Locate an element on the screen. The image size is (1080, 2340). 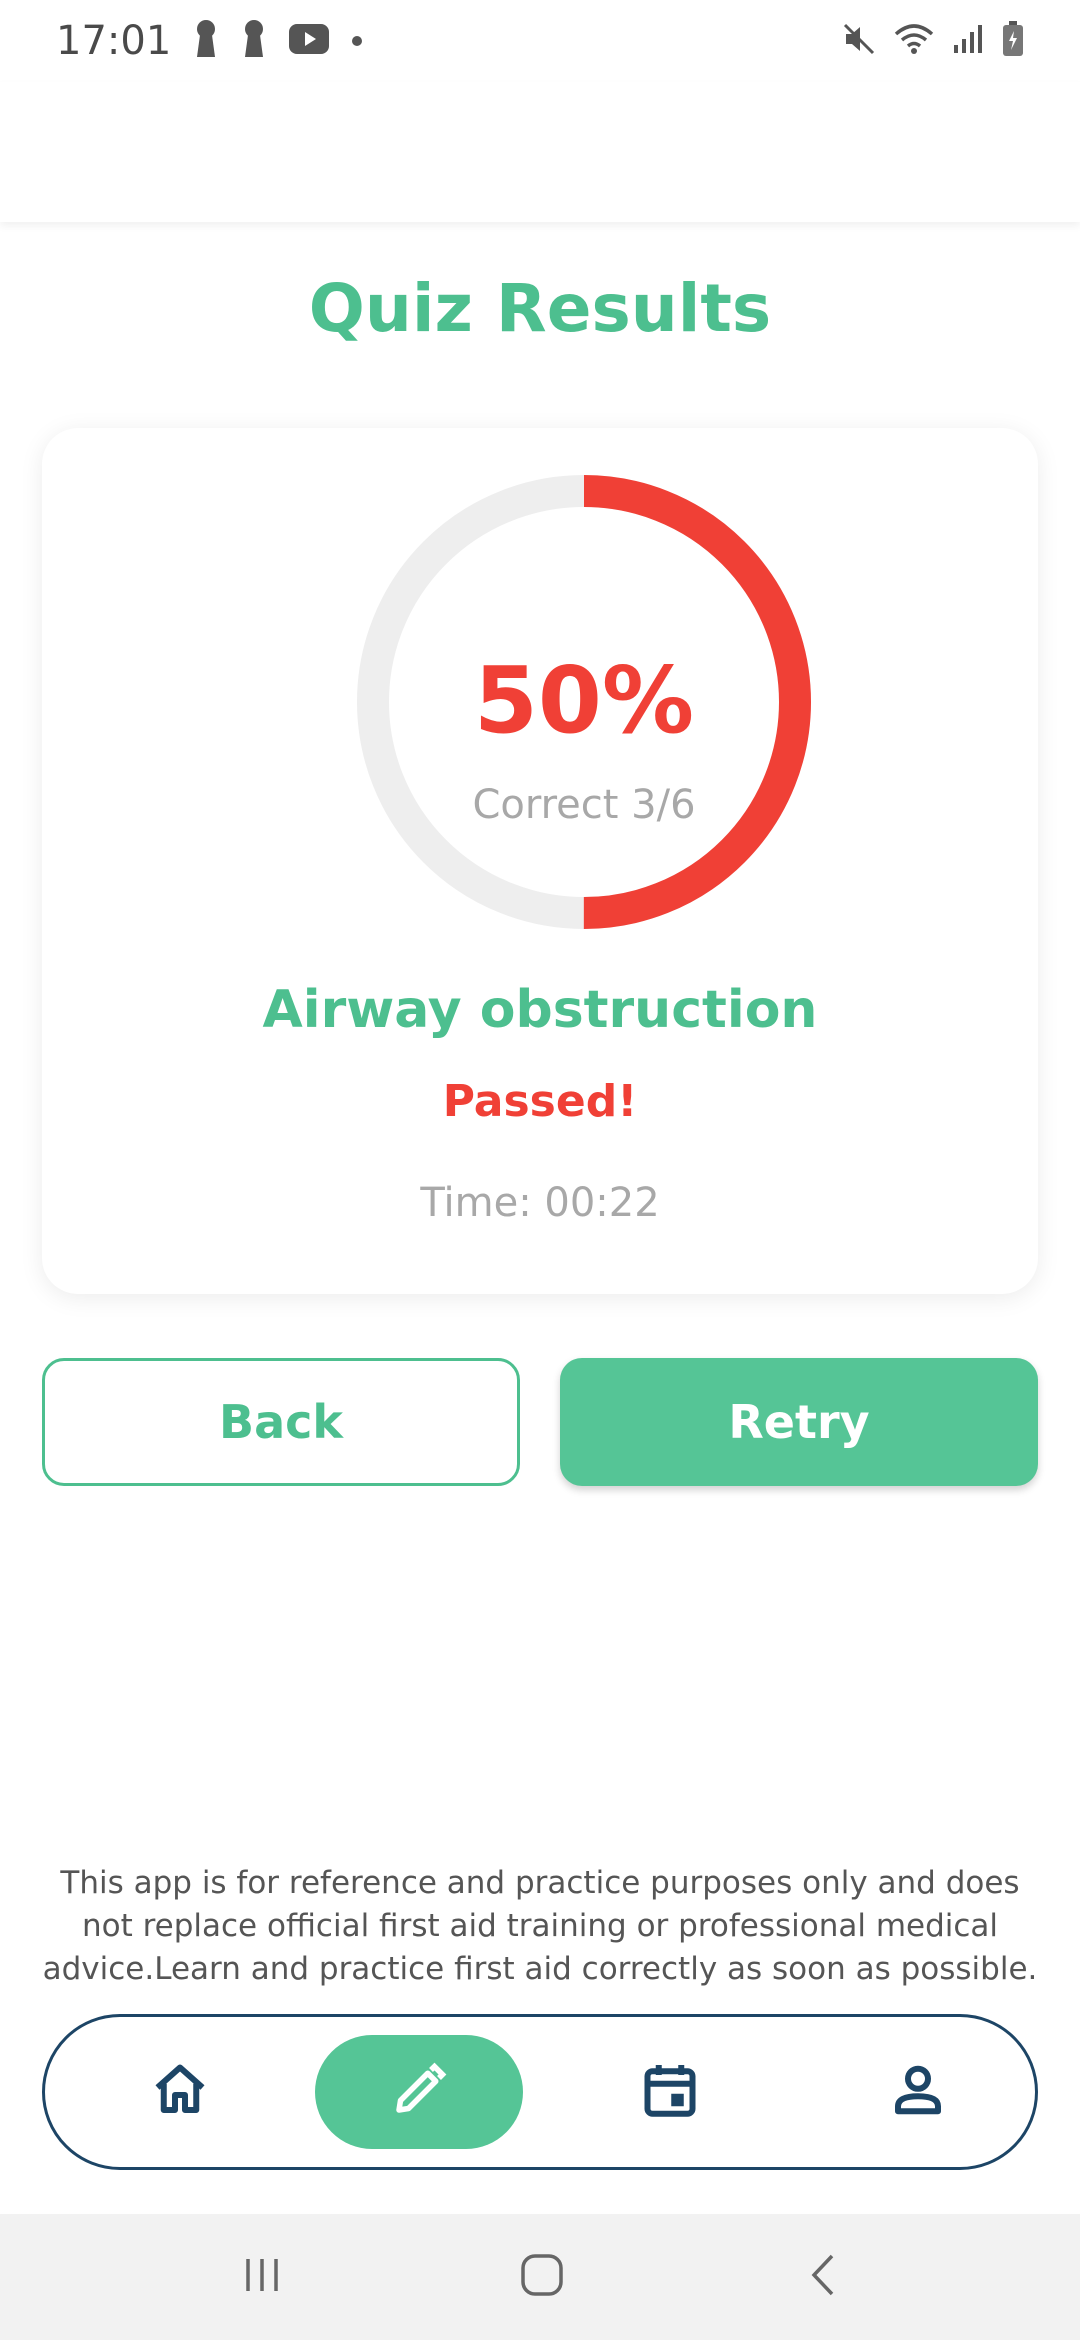
nav-home is located at coordinates (180, 2092).